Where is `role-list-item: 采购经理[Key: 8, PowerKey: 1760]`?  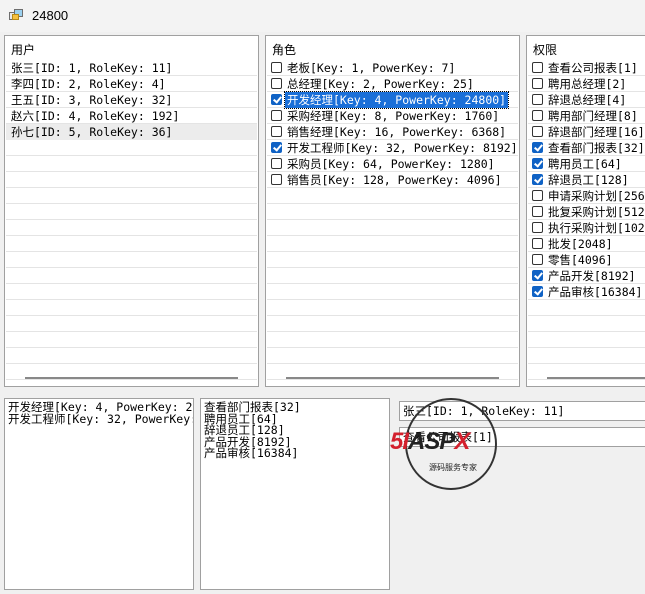 role-list-item: 采购经理[Key: 8, PowerKey: 1760] is located at coordinates (392, 116).